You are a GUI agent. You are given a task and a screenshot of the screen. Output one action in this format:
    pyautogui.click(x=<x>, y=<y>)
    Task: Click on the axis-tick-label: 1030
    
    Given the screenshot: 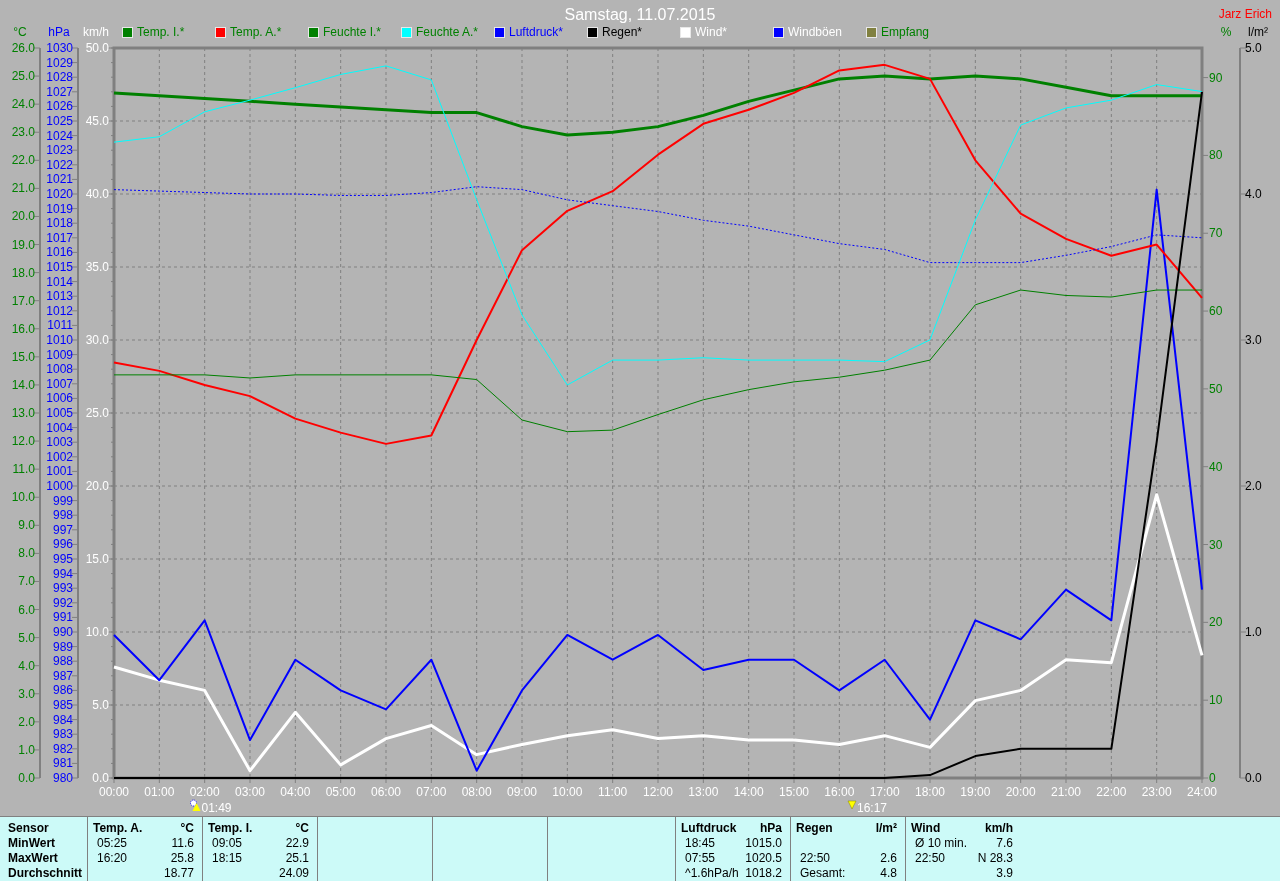 What is the action you would take?
    pyautogui.click(x=59, y=48)
    